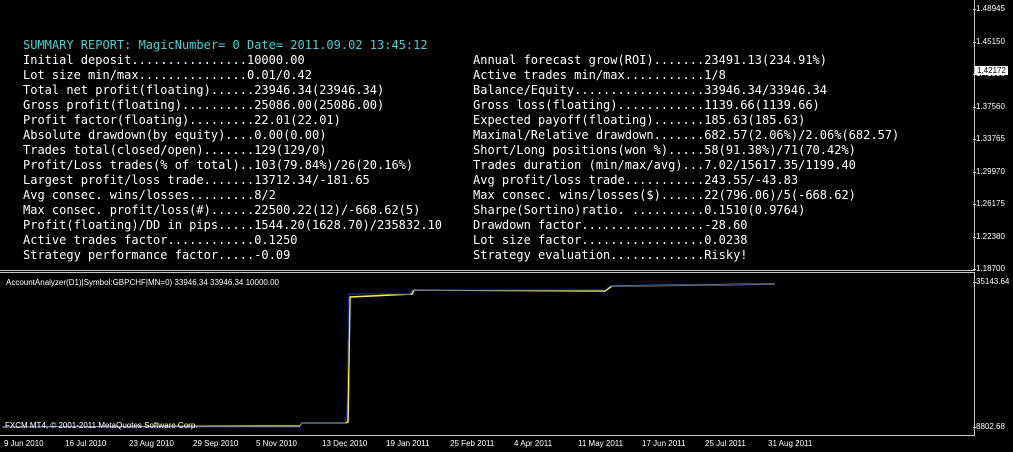  Describe the element at coordinates (533, 443) in the screenshot. I see `time-tick-label: 4 Apr 2011` at that location.